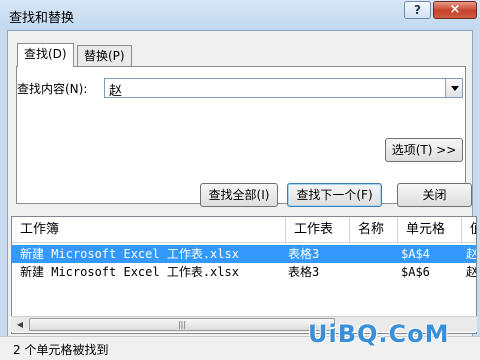  Describe the element at coordinates (374, 230) in the screenshot. I see `column-header-name: 名称` at that location.